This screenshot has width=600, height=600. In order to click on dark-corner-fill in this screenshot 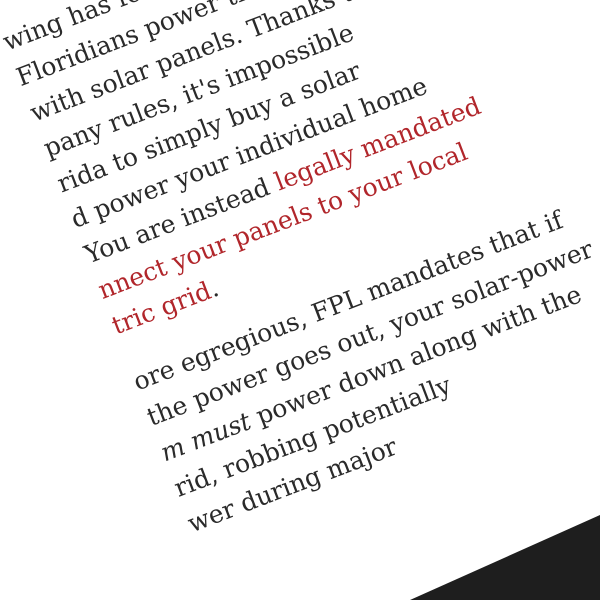, I will do `click(505, 557)`.